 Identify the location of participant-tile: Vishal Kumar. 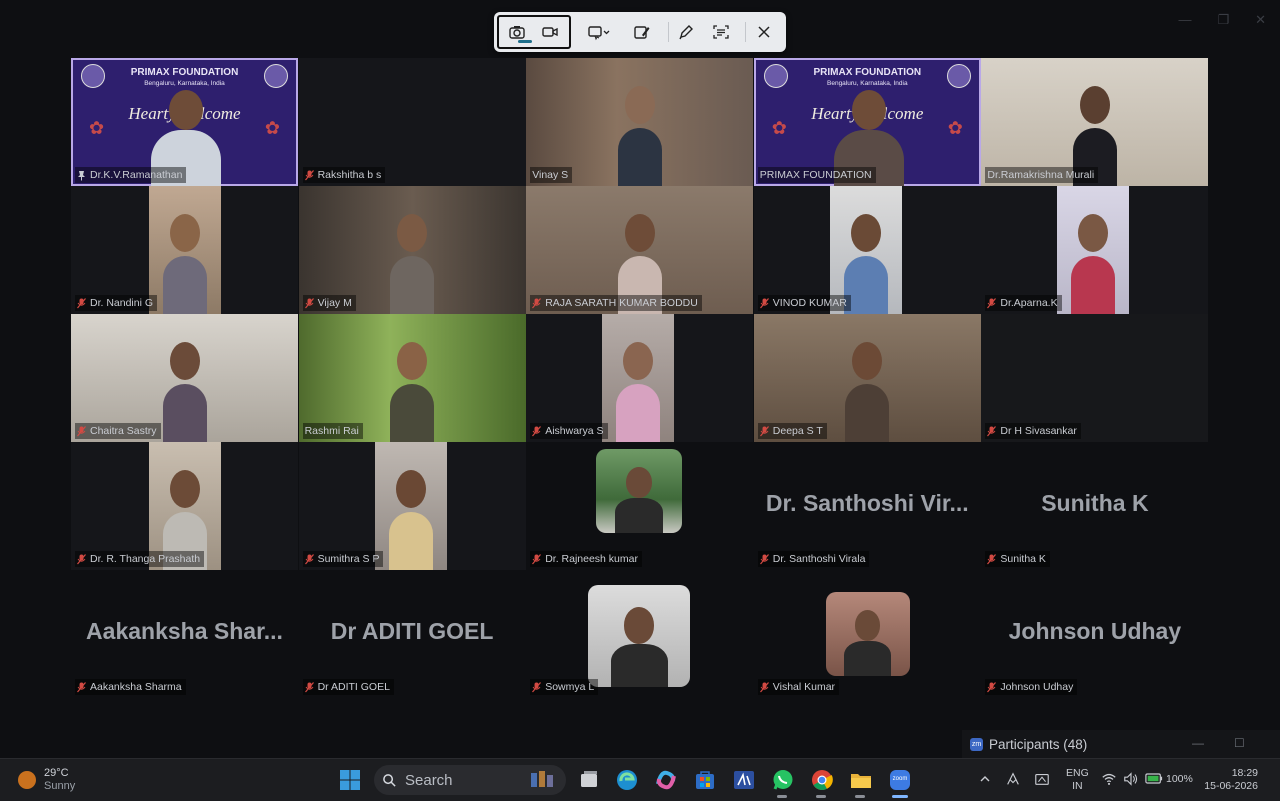
(867, 634).